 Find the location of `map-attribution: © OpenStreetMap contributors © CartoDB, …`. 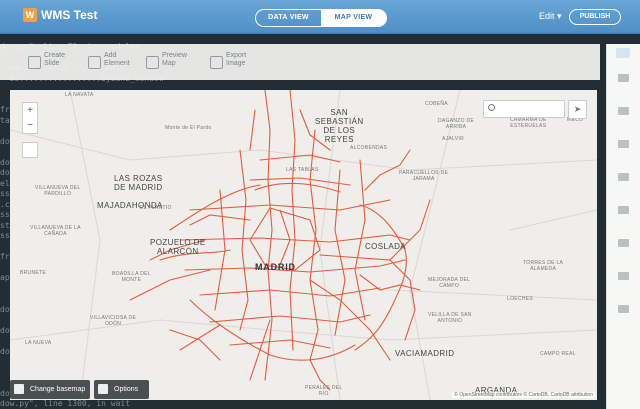

map-attribution: © OpenStreetMap contributors © CartoDB, … is located at coordinates (523, 395).